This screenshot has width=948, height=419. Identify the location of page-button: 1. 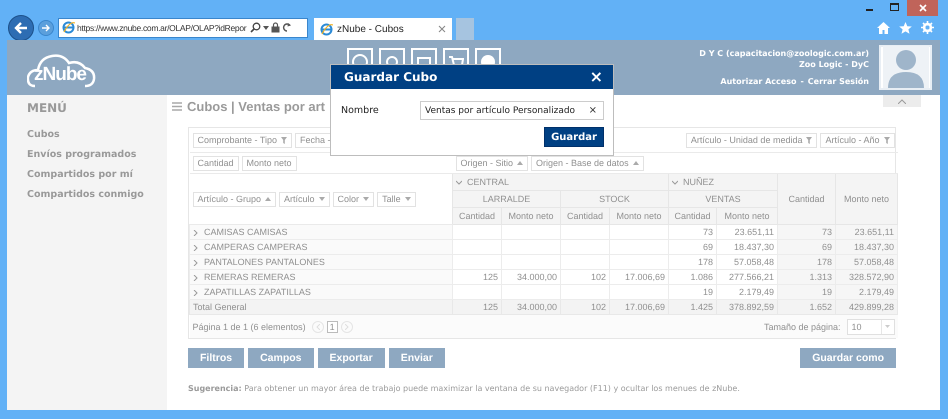
(332, 326).